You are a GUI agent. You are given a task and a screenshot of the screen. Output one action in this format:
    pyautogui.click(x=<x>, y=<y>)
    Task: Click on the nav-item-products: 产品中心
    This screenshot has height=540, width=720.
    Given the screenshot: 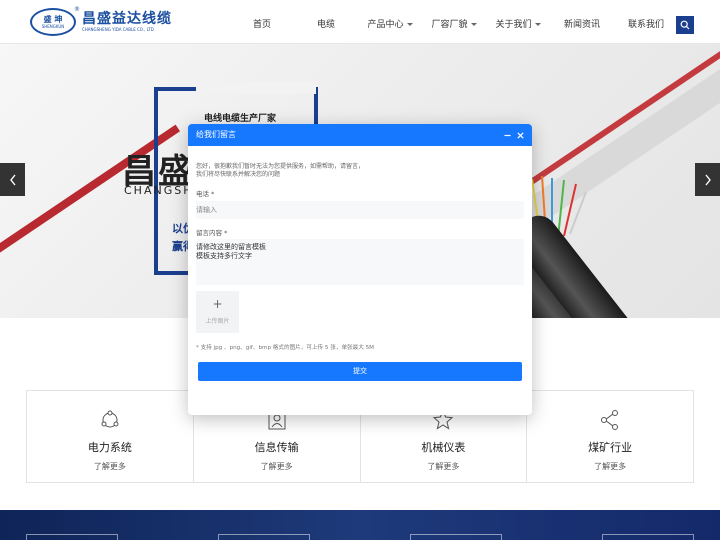 What is the action you would take?
    pyautogui.click(x=390, y=22)
    